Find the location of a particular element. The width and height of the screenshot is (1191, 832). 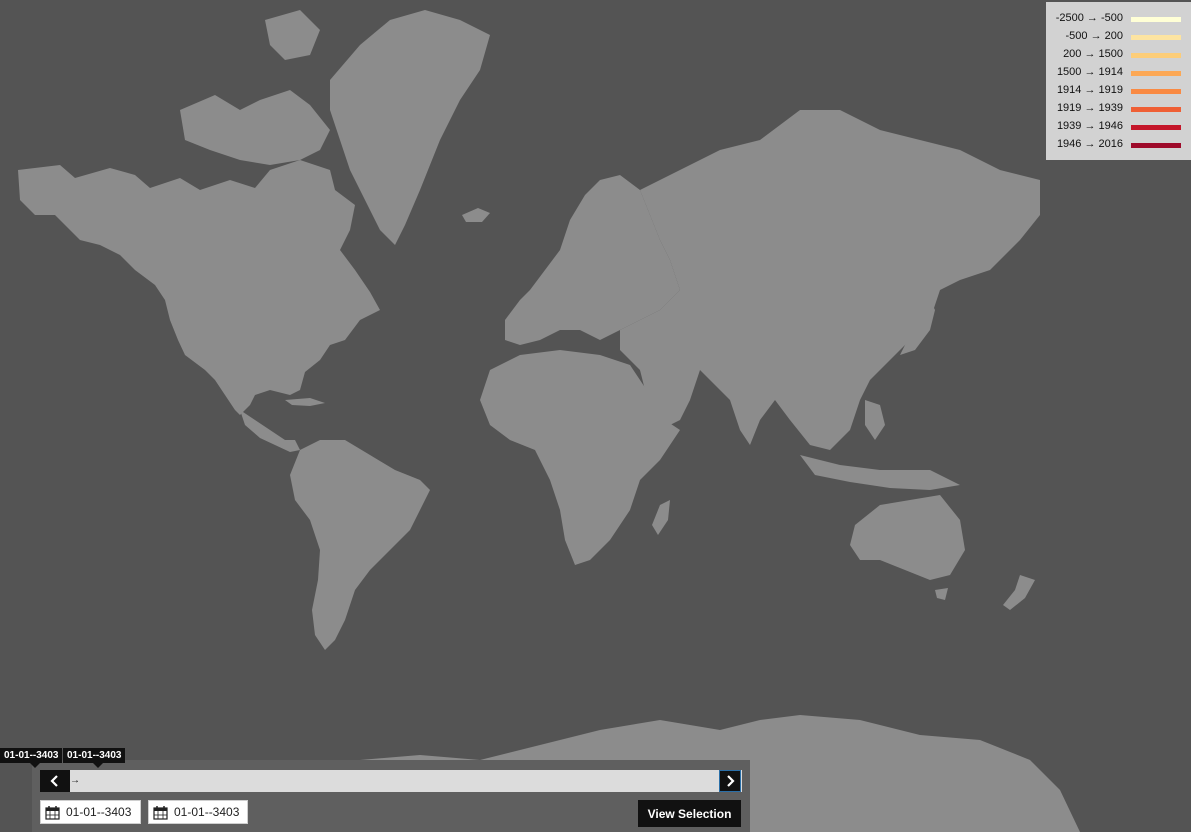

land-tasmania is located at coordinates (941, 594).